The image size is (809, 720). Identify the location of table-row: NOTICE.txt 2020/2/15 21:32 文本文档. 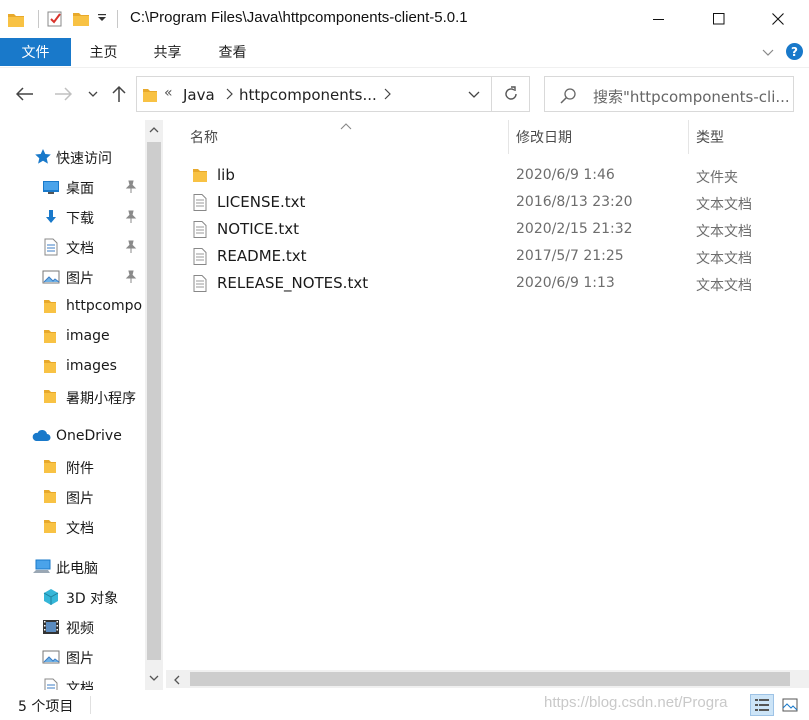
(487, 229).